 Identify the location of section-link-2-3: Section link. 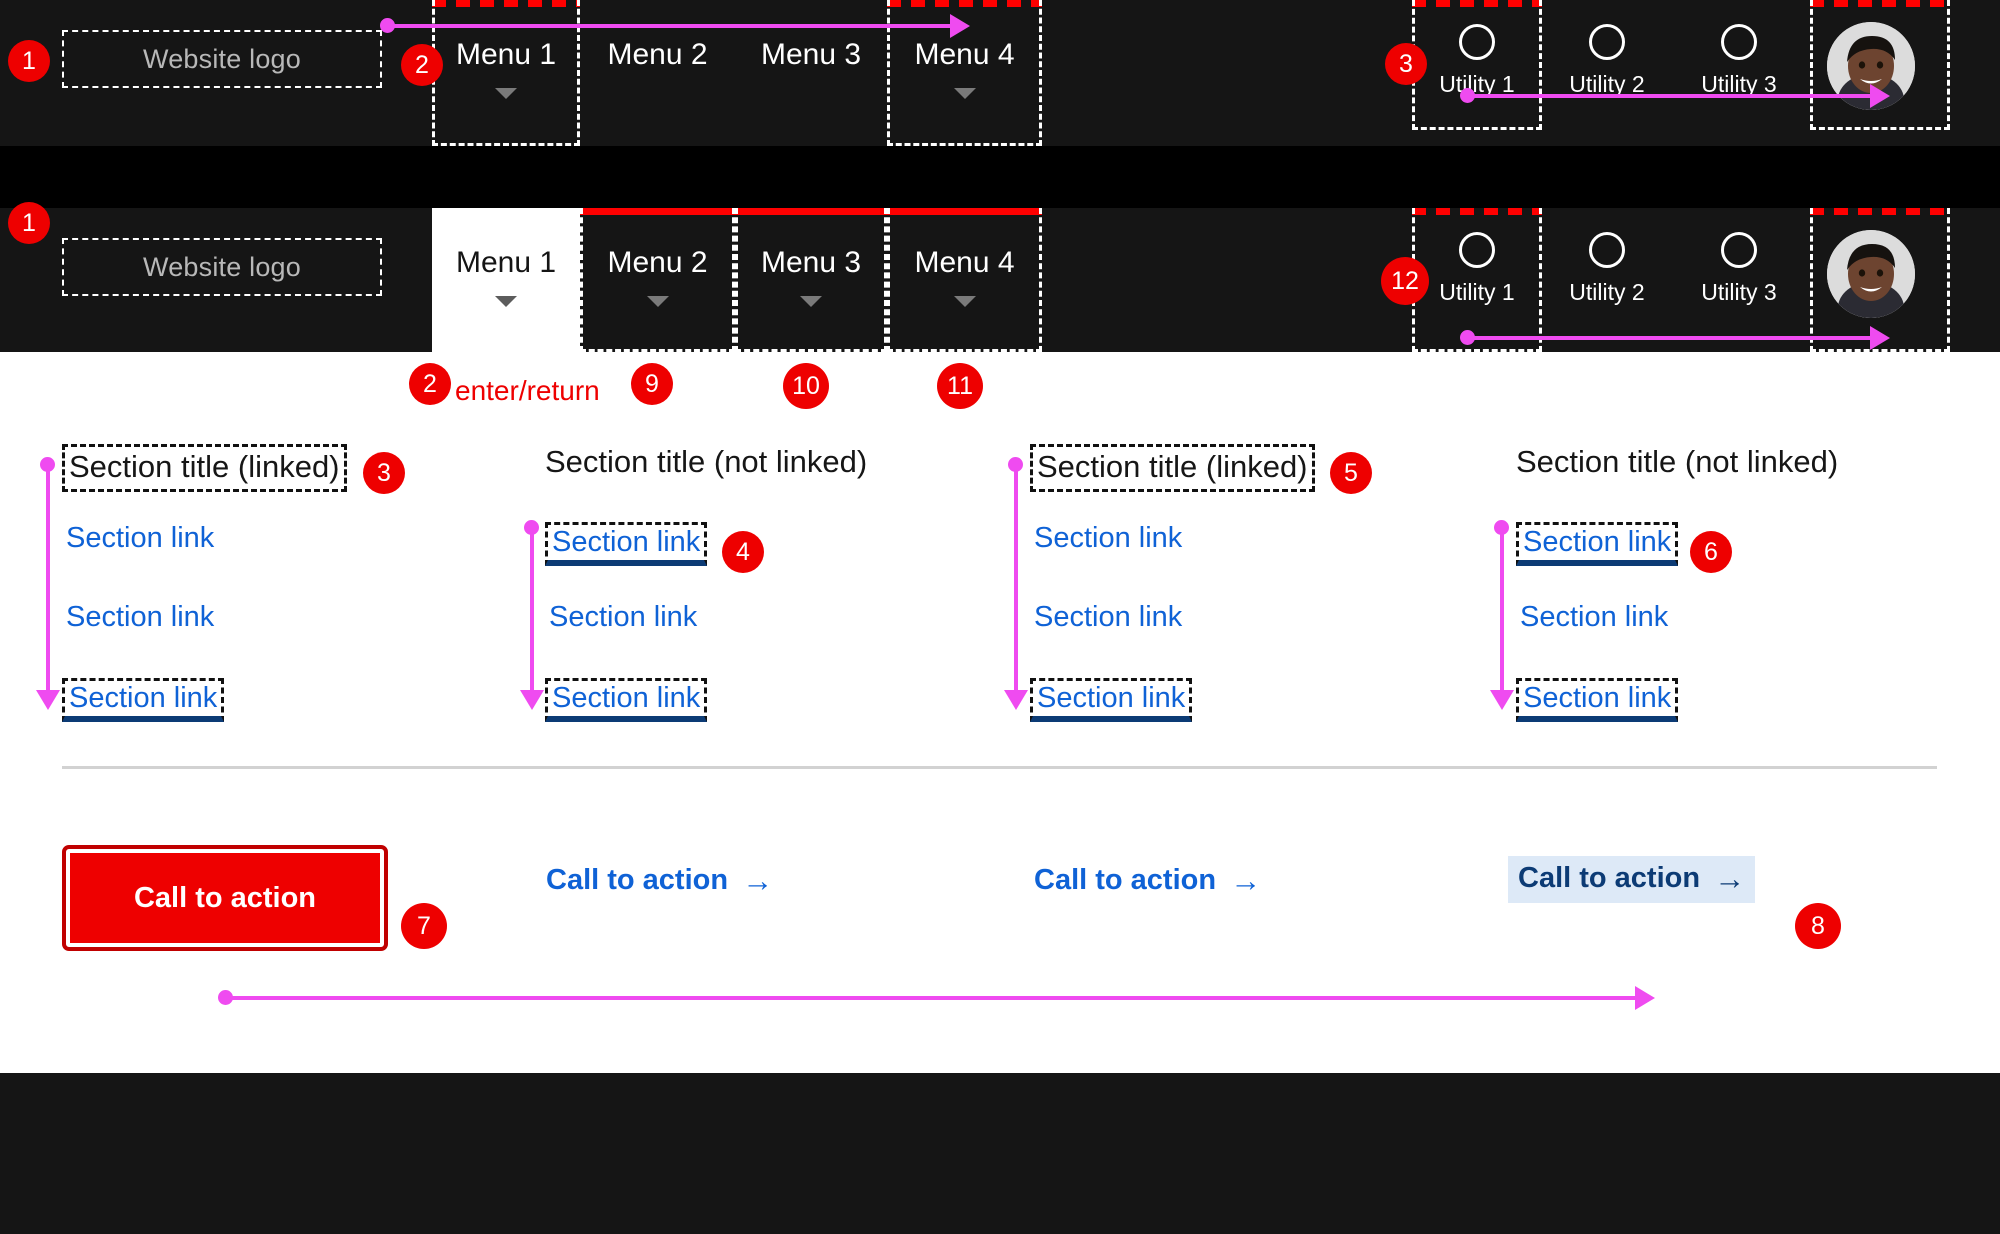
(626, 700).